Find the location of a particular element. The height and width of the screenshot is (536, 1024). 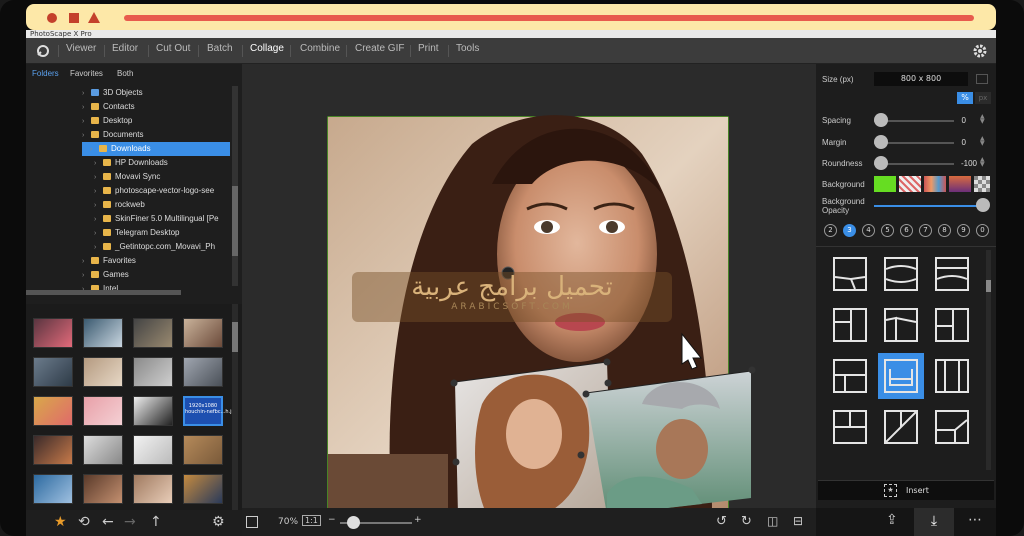

menu-cut-out: Cut Out is located at coordinates (173, 48).